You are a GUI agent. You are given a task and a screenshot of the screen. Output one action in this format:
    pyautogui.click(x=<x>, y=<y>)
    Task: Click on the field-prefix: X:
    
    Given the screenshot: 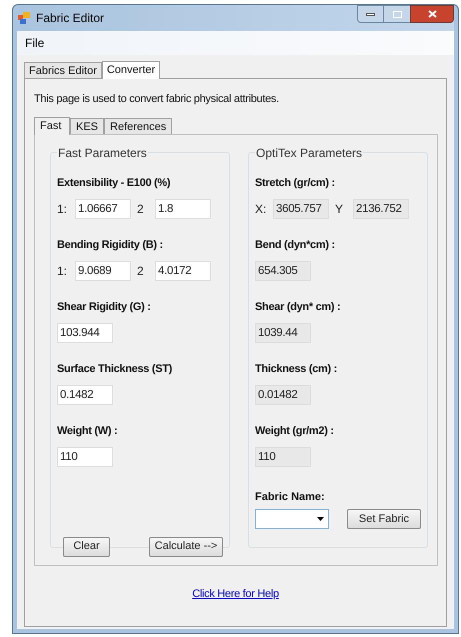 What is the action you would take?
    pyautogui.click(x=261, y=209)
    